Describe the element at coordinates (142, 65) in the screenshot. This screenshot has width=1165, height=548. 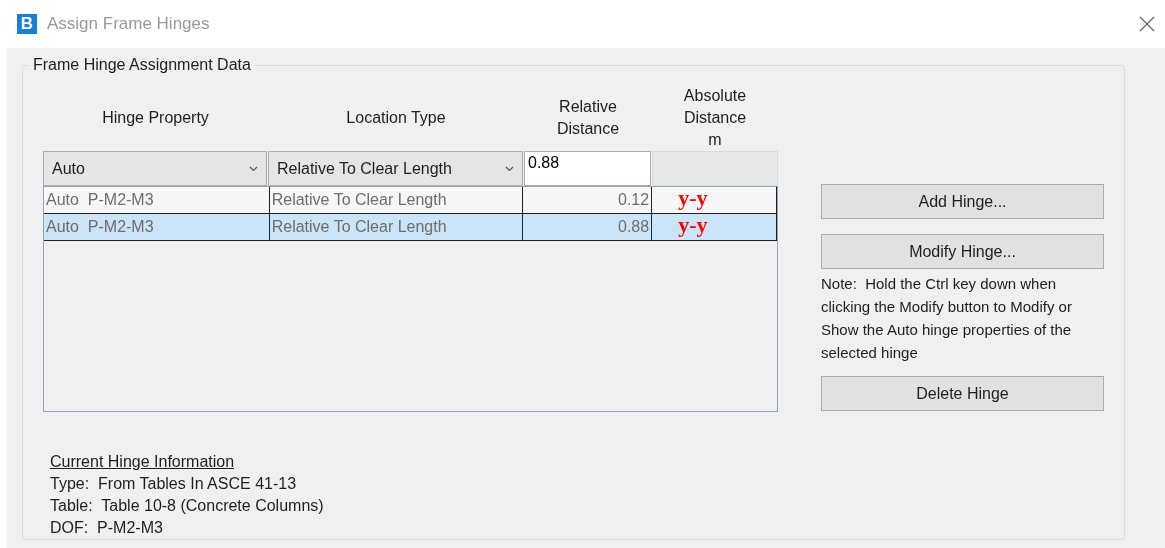
I see `group-title: Frame Hinge Assignment Data` at that location.